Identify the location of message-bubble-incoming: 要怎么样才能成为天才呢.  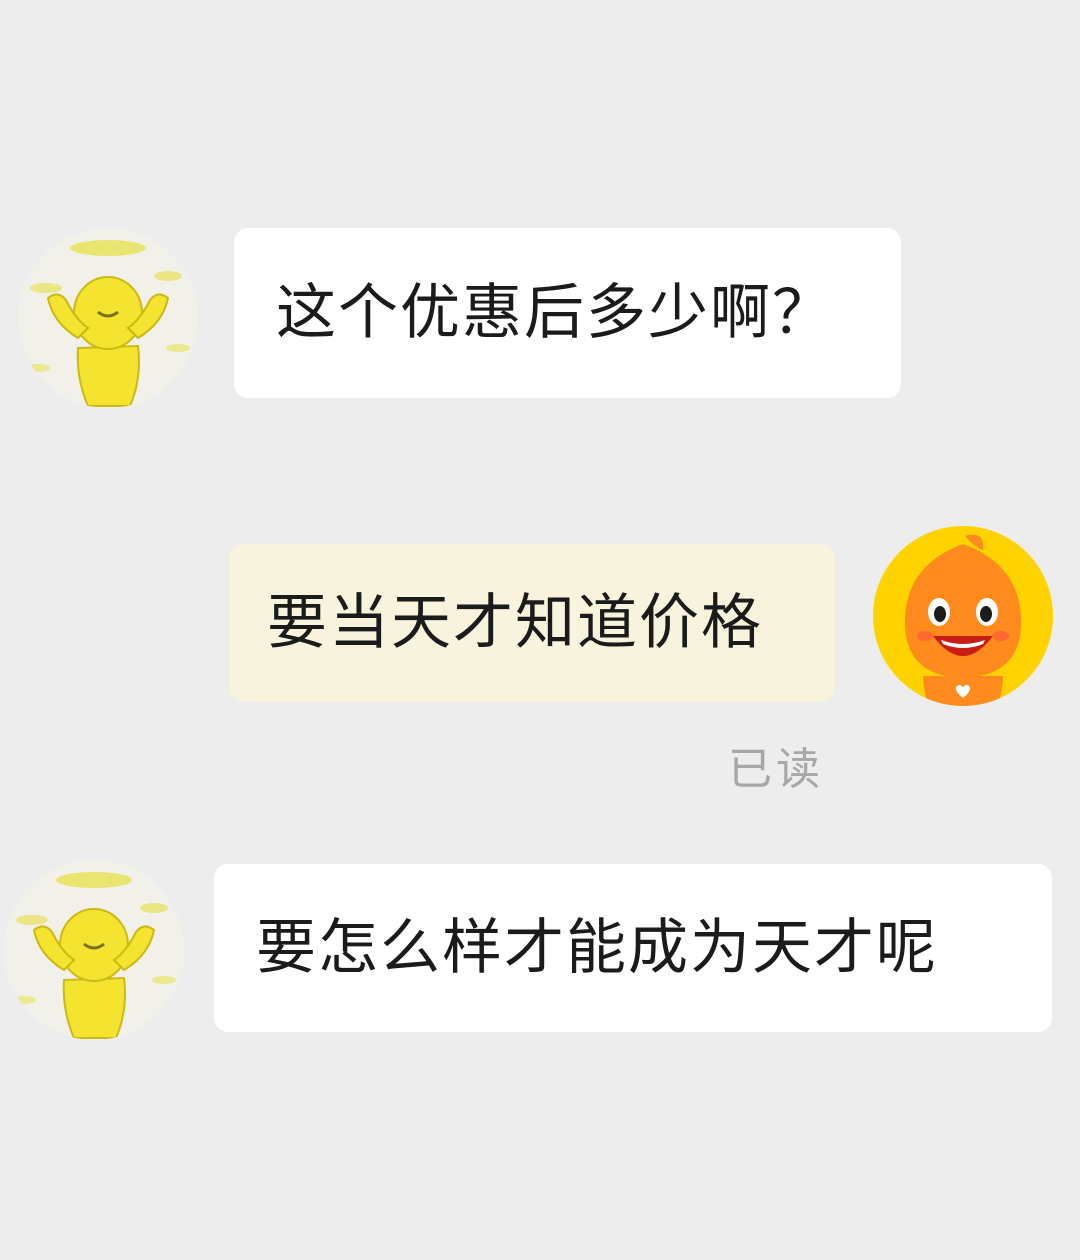
(633, 948).